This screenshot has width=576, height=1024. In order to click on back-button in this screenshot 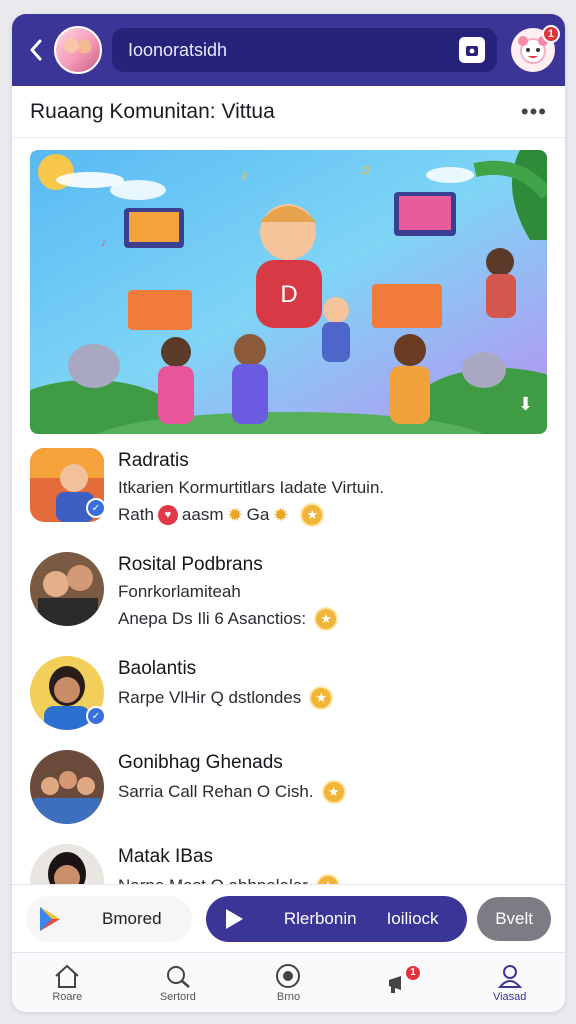, I will do `click(36, 50)`.